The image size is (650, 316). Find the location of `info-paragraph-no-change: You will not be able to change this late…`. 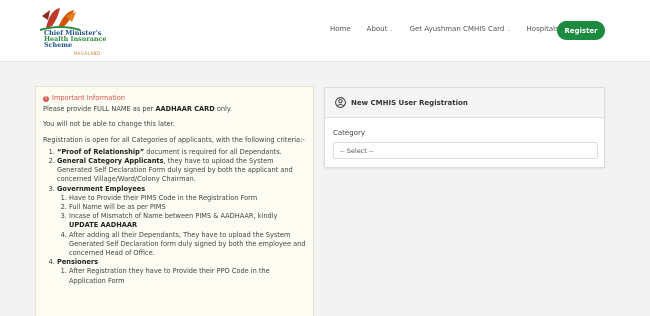

info-paragraph-no-change: You will not be able to change this late… is located at coordinates (109, 124).